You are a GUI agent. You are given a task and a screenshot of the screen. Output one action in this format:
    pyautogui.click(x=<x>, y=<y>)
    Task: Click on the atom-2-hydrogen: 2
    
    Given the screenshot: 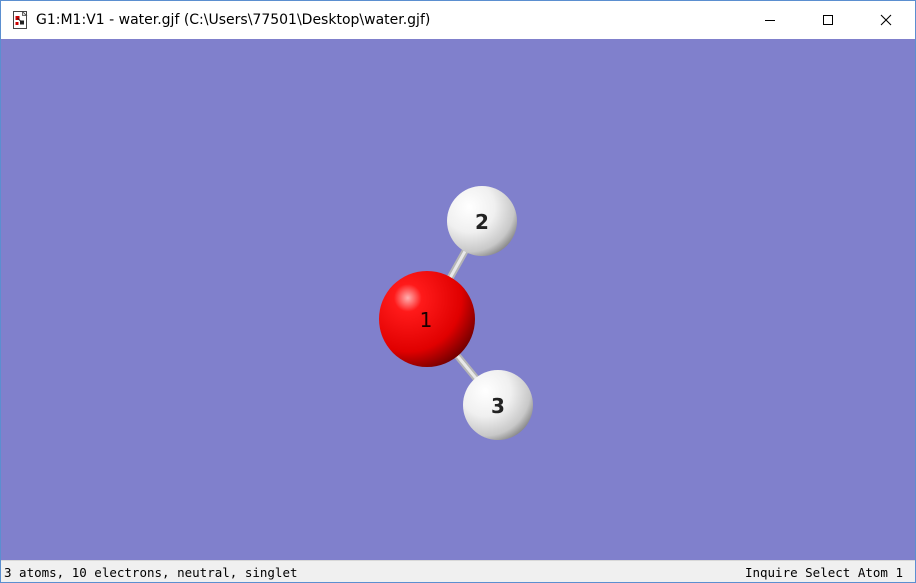 What is the action you would take?
    pyautogui.click(x=482, y=221)
    